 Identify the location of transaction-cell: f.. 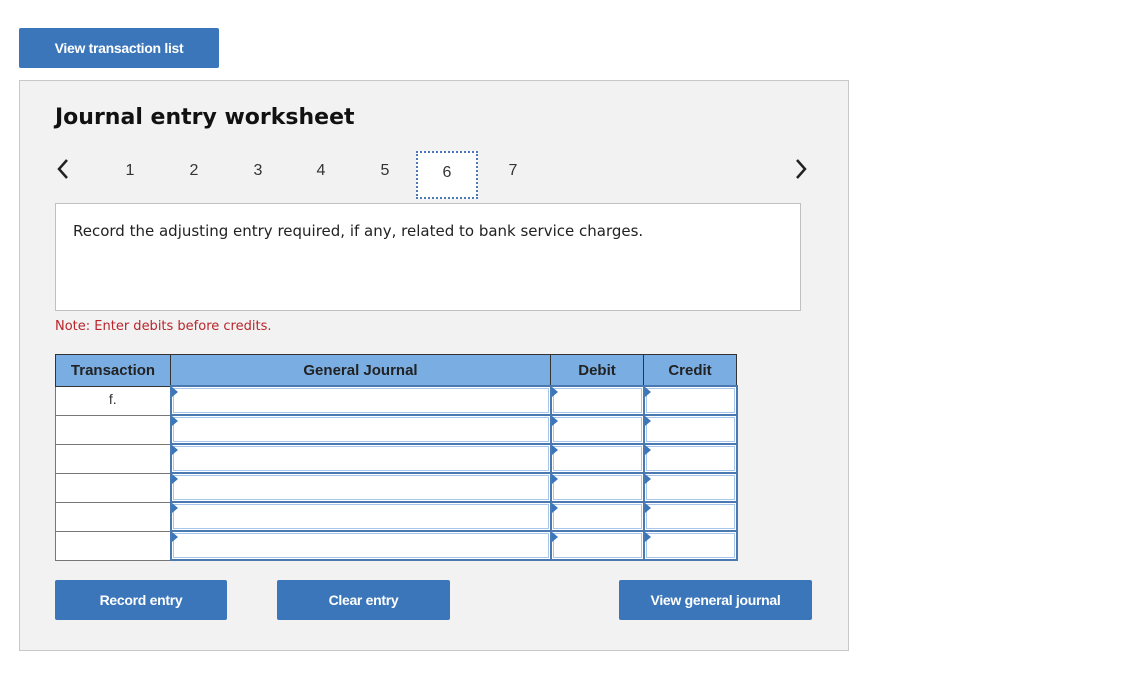
(113, 400).